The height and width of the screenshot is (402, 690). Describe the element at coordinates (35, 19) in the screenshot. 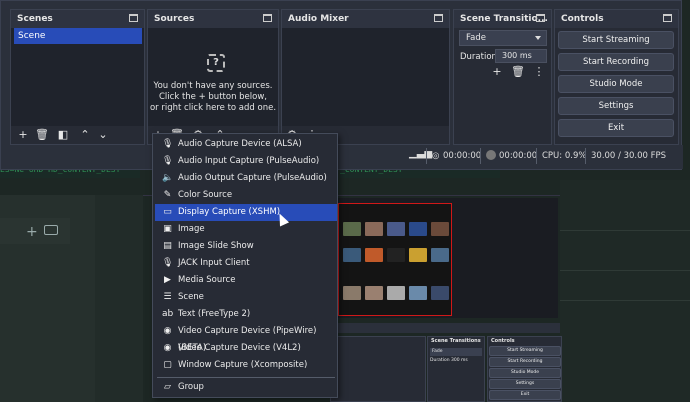

I see `scenes-title: Scenes` at that location.